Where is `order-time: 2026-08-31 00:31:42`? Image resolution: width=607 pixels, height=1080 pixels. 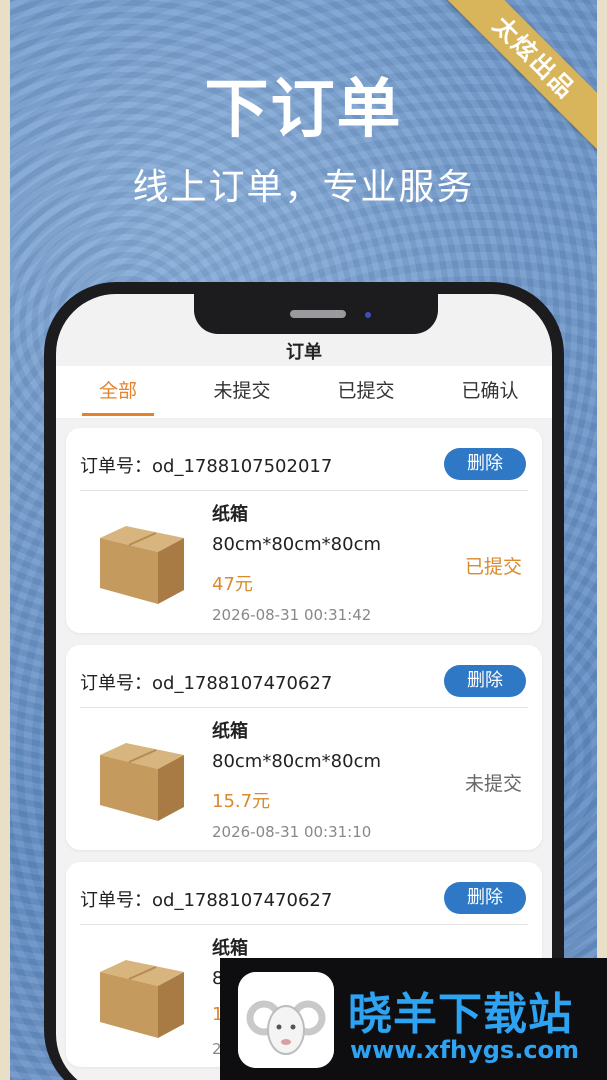
order-time: 2026-08-31 00:31:42 is located at coordinates (292, 615).